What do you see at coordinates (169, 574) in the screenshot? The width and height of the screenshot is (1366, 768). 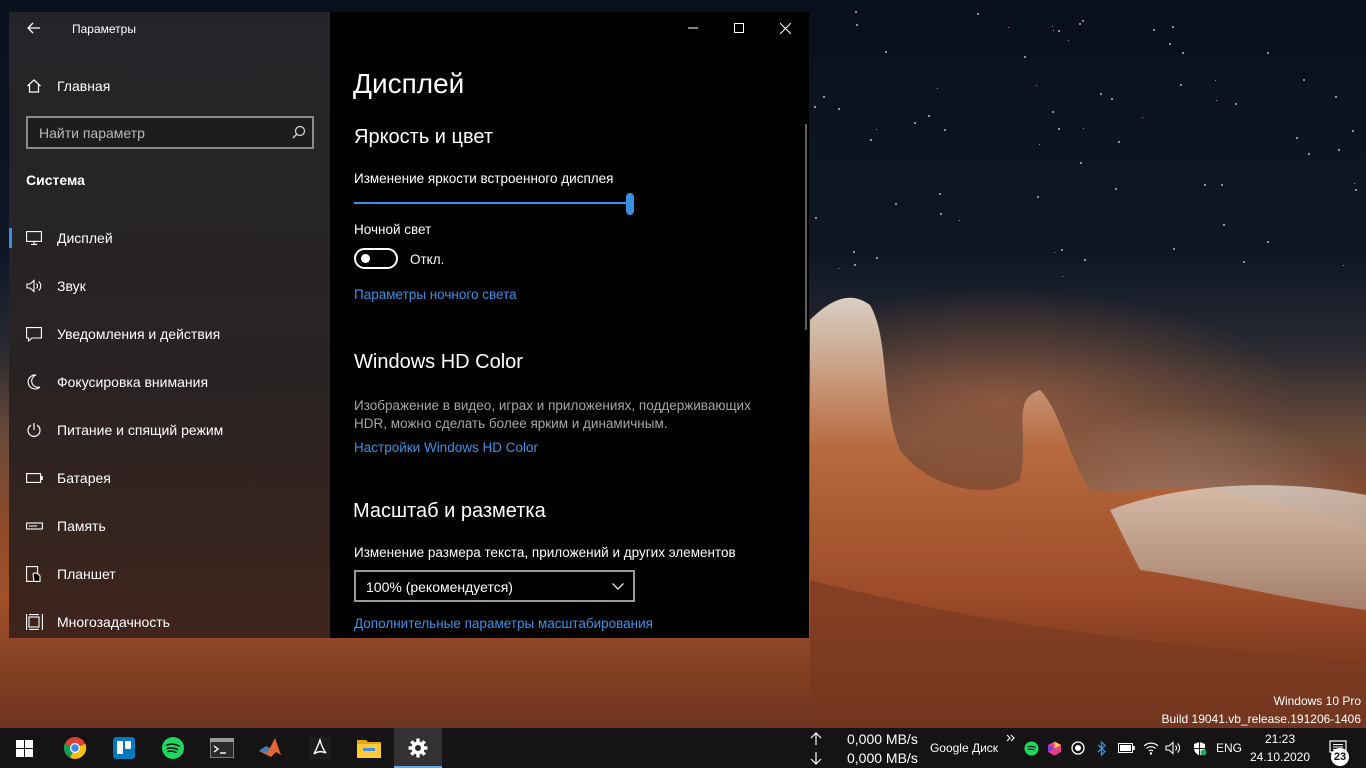 I see `sidebar-item-tablet: Планшет` at bounding box center [169, 574].